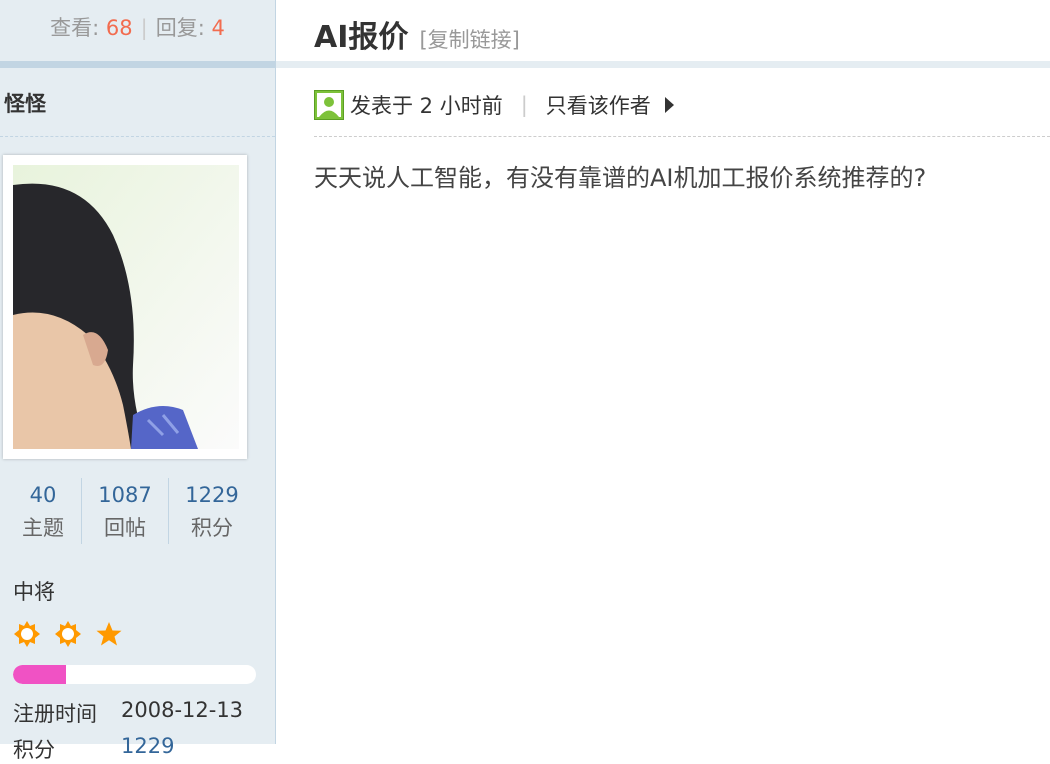 The height and width of the screenshot is (764, 1050). Describe the element at coordinates (218, 28) in the screenshot. I see `replies-count: 4` at that location.